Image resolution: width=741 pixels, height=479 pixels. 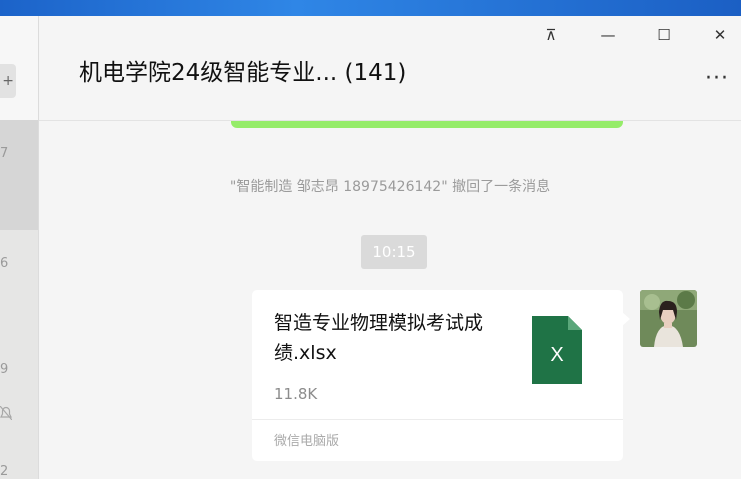 What do you see at coordinates (390, 187) in the screenshot?
I see `recall-notice: "智能制造 邹志昂 18975426142" 撤回了一条消息` at bounding box center [390, 187].